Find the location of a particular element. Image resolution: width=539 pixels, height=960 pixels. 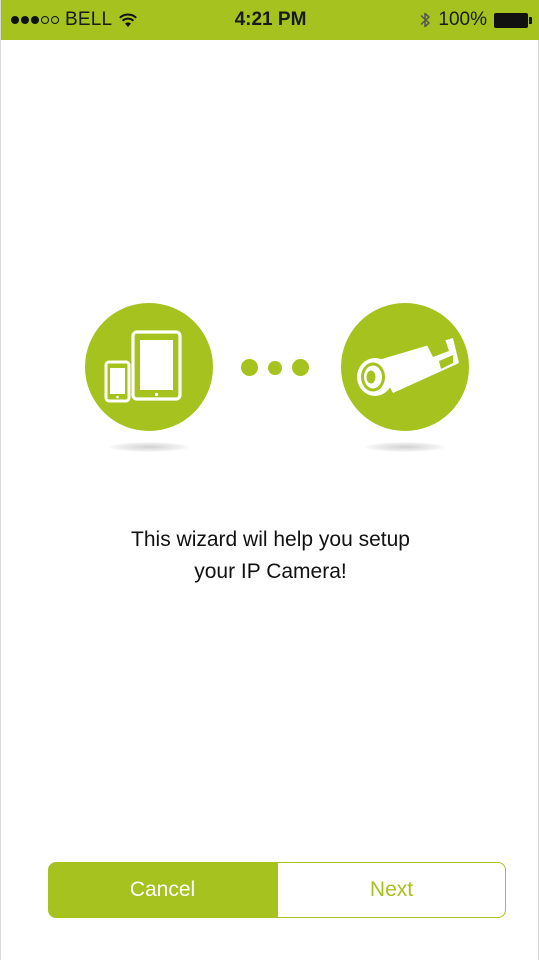

cancel-button: Cancel is located at coordinates (162, 890).